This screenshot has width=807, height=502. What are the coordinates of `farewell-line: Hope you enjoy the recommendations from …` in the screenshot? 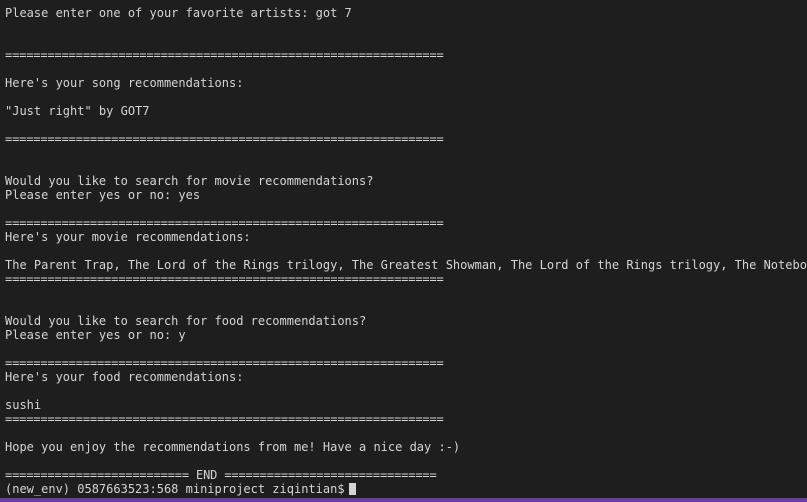 It's located at (233, 447).